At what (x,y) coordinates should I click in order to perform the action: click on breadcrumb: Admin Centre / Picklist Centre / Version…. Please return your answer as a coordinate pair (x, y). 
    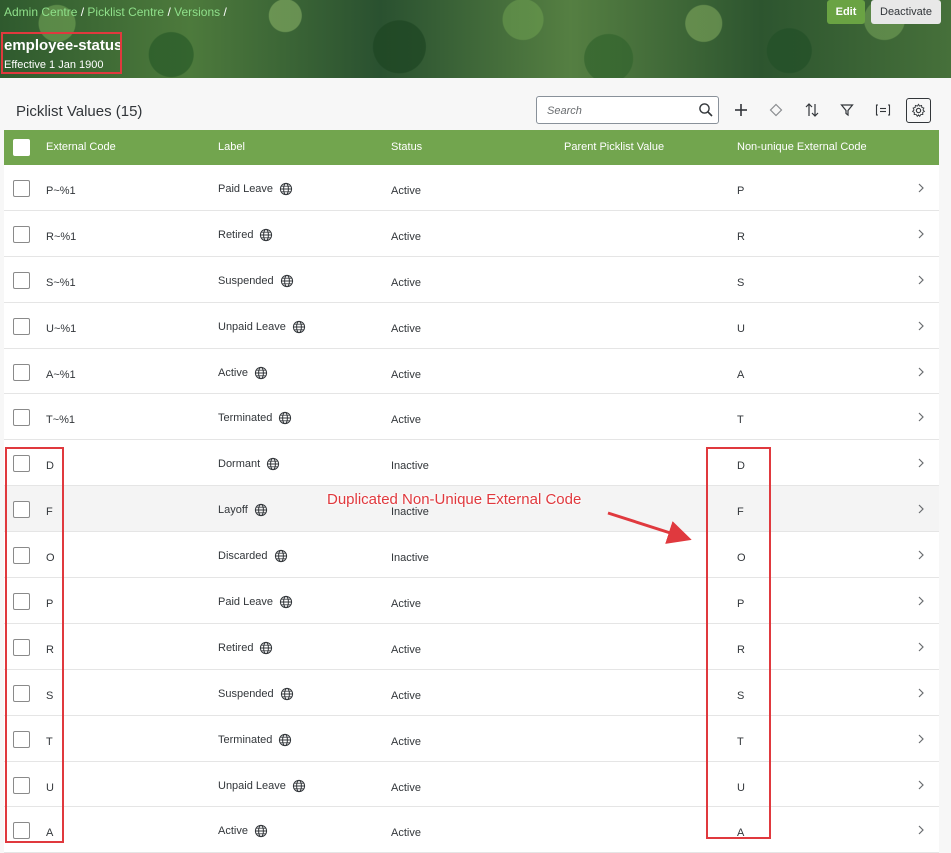
    Looking at the image, I should click on (115, 12).